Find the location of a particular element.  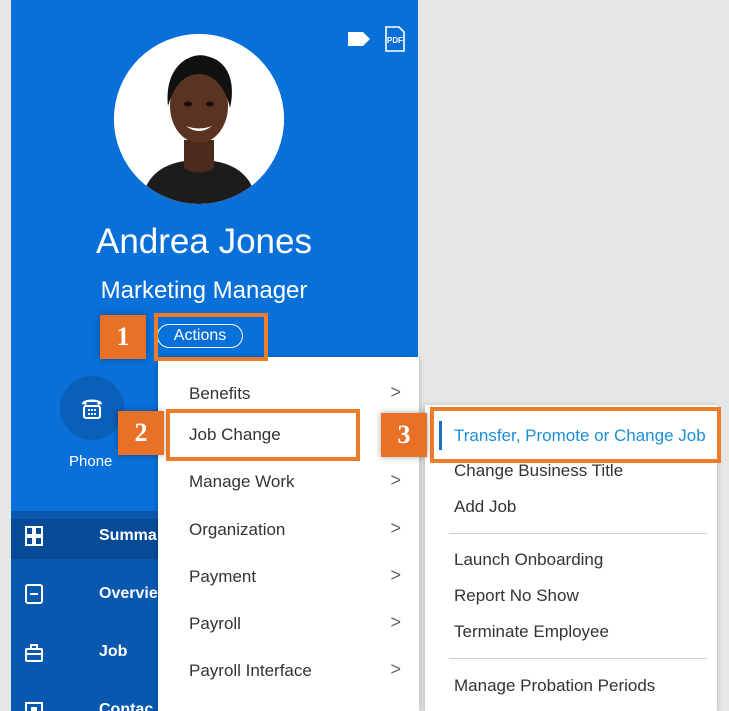

worker-name: Andrea Jones is located at coordinates (204, 241).